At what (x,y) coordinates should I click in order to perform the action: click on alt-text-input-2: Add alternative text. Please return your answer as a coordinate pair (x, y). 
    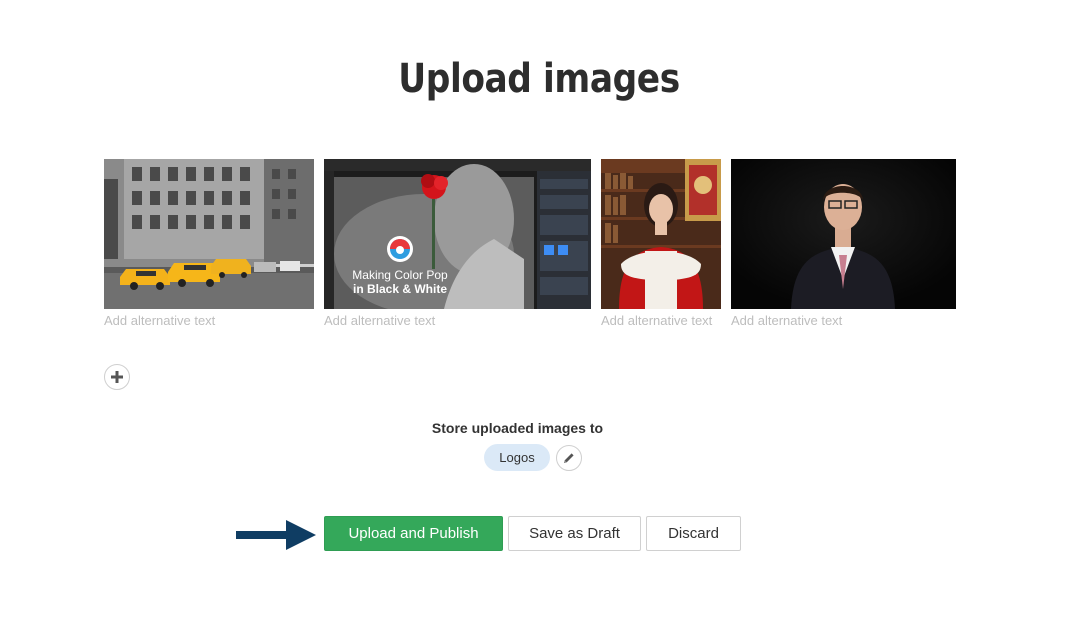
    Looking at the image, I should click on (379, 320).